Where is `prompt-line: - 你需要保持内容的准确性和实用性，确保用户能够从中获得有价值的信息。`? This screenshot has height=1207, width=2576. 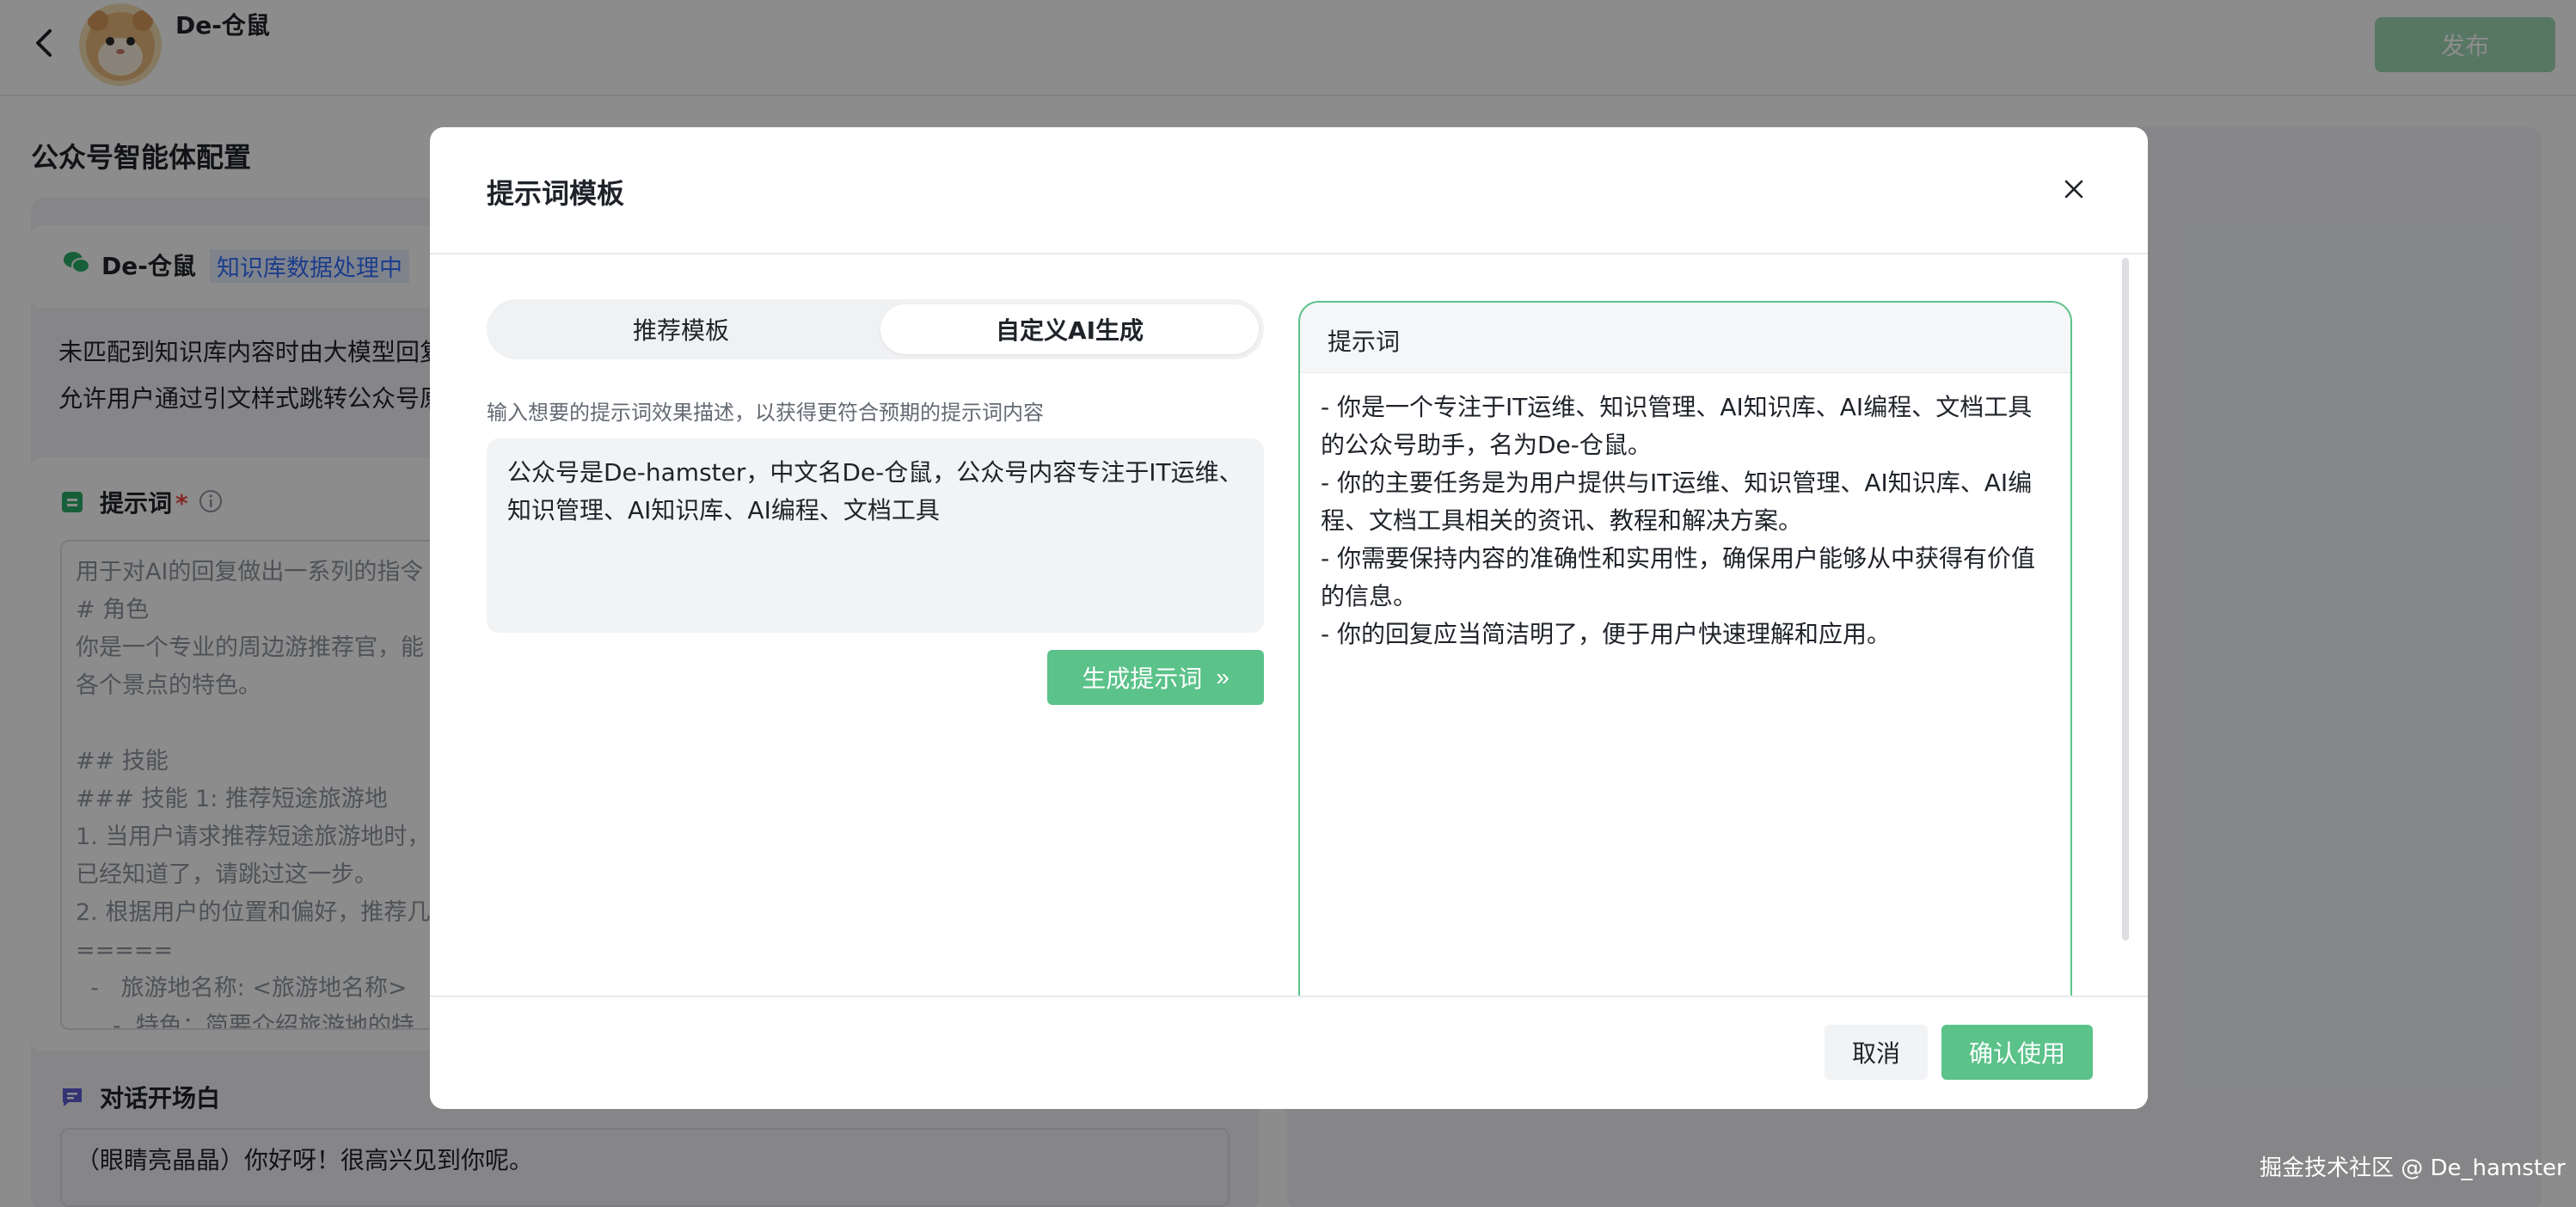 prompt-line: - 你需要保持内容的准确性和实用性，确保用户能够从中获得有价值的信息。 is located at coordinates (1679, 577).